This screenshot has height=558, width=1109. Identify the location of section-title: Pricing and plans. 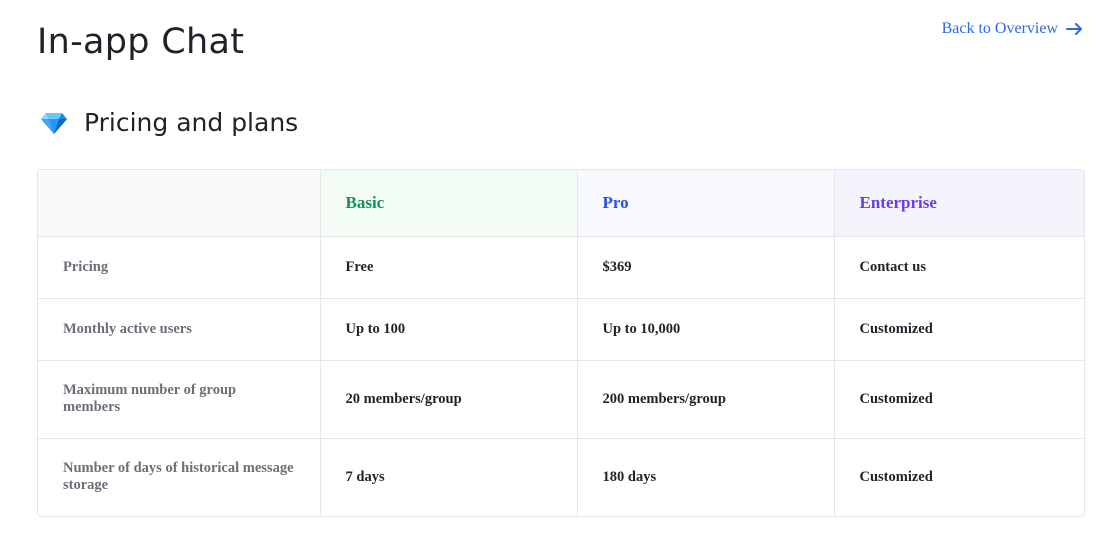
(191, 122).